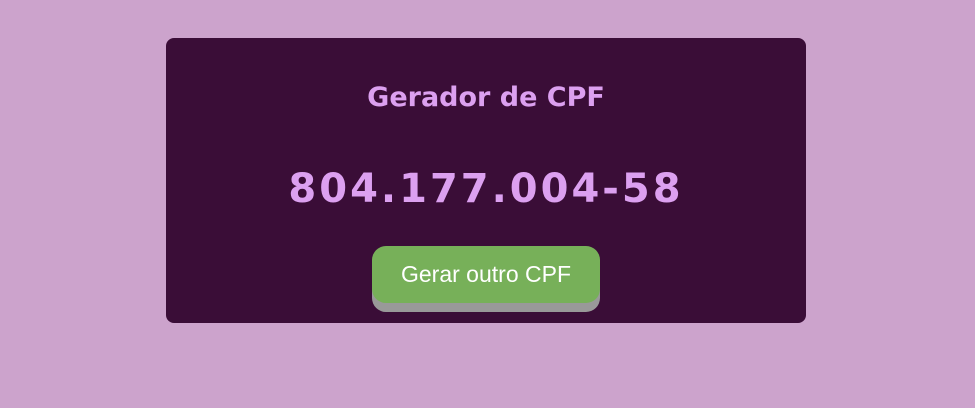  Describe the element at coordinates (486, 189) in the screenshot. I see `cpf-value: 804.177.004-58` at that location.